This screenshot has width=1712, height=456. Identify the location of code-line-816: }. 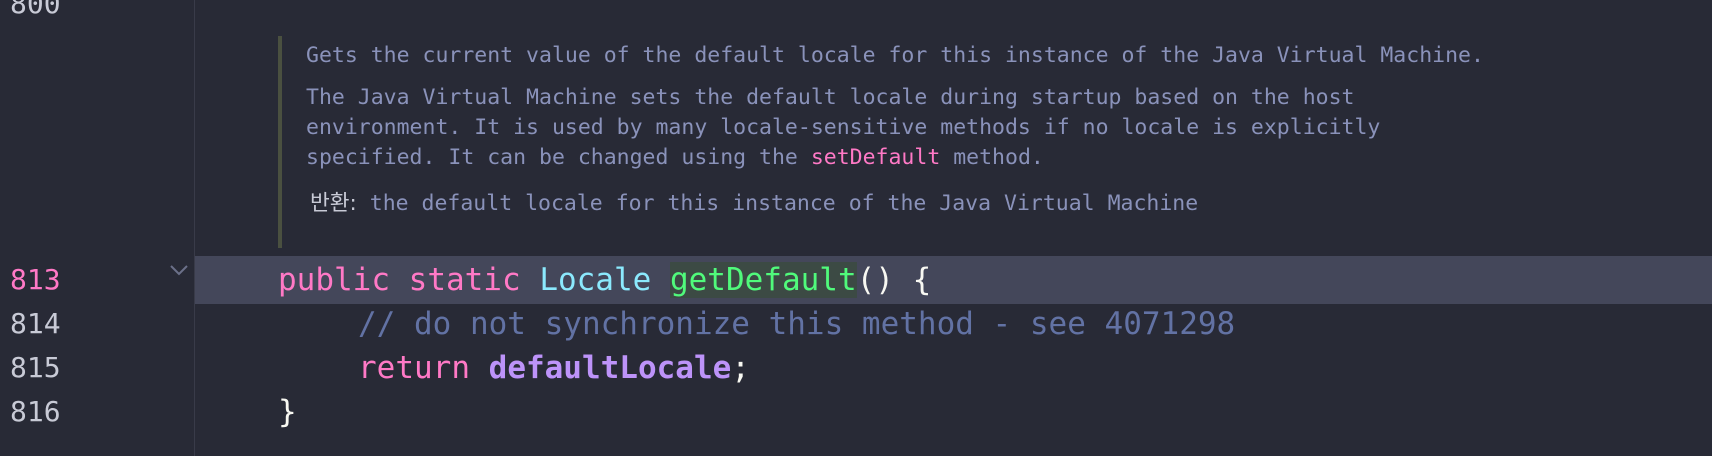
(287, 412).